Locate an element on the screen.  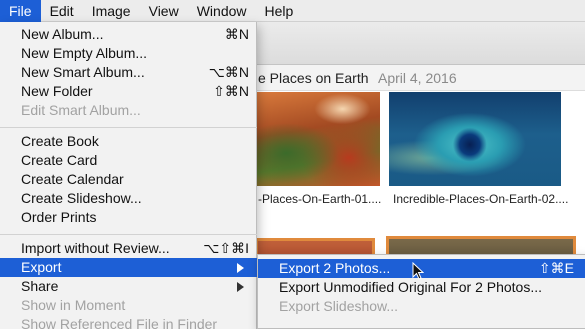
menu-item-label: New Folder is located at coordinates (57, 91).